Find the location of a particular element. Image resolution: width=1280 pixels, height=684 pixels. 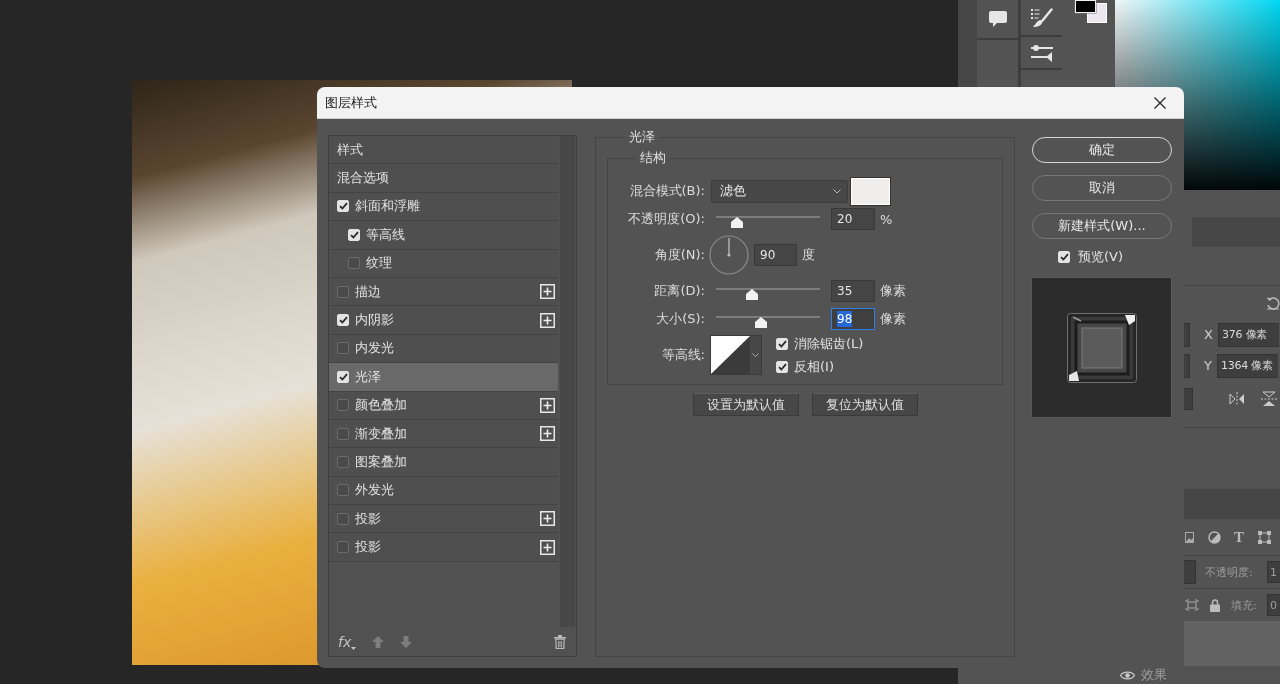

effects-label: 效果 is located at coordinates (1154, 675).